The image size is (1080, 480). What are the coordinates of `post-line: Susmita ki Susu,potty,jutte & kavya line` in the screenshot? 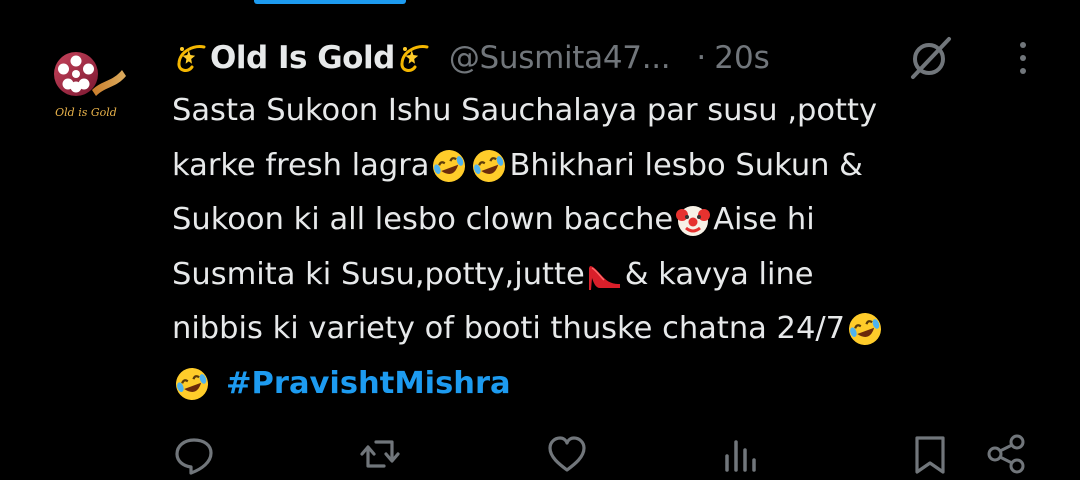 It's located at (612, 275).